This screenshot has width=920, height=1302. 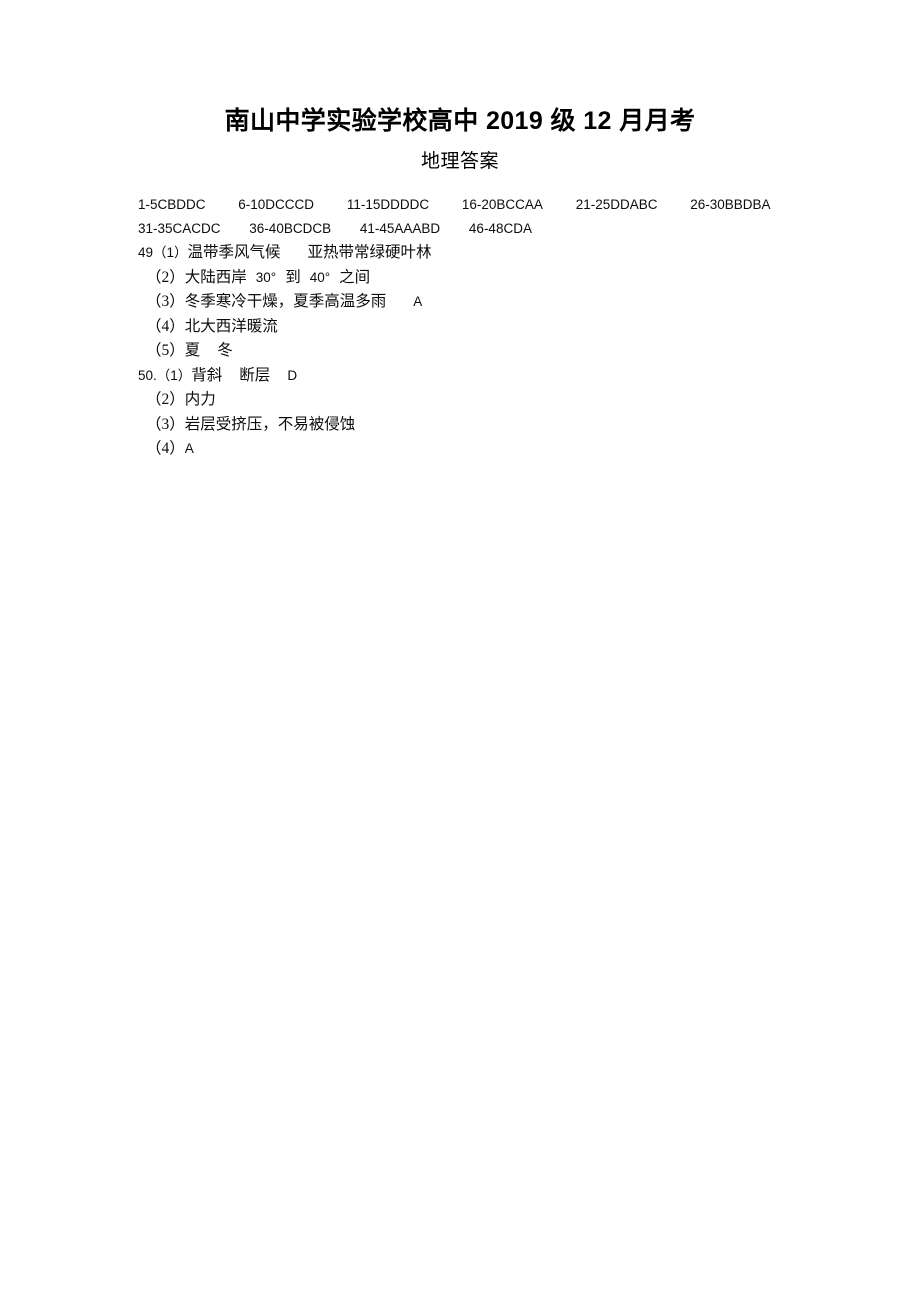 What do you see at coordinates (285, 301) in the screenshot?
I see `answer-text: 冬季寒冷干燥，夏季高温多雨` at bounding box center [285, 301].